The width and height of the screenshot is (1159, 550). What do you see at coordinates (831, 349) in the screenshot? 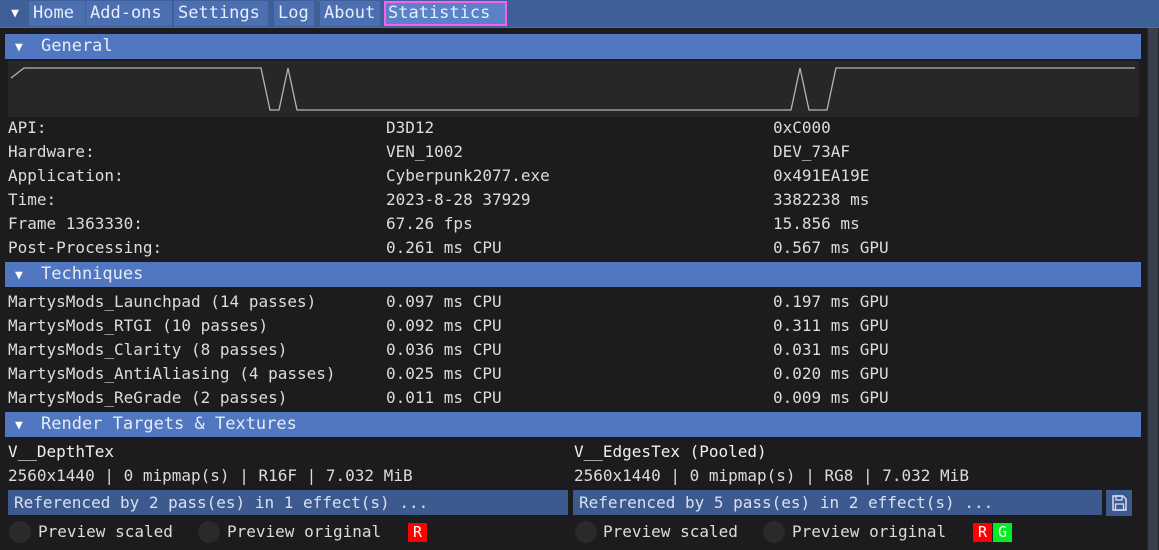
I see `technique-gpu: 0.031 ms GPU` at bounding box center [831, 349].